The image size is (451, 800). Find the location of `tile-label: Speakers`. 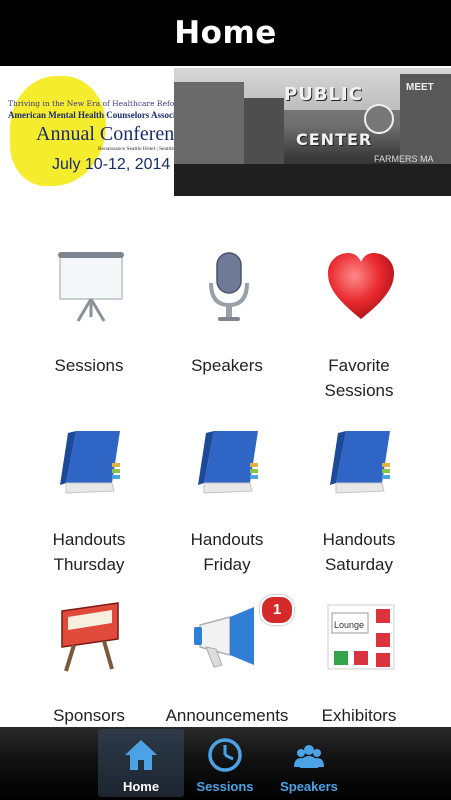

tile-label: Speakers is located at coordinates (227, 365).